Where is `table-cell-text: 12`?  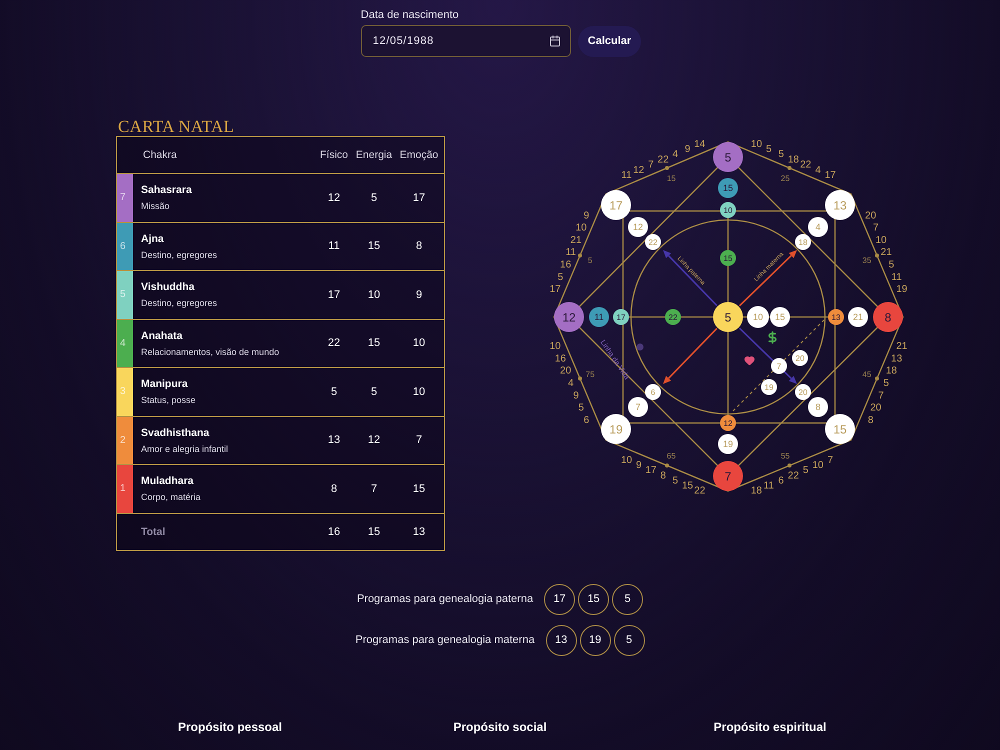 table-cell-text: 12 is located at coordinates (374, 440).